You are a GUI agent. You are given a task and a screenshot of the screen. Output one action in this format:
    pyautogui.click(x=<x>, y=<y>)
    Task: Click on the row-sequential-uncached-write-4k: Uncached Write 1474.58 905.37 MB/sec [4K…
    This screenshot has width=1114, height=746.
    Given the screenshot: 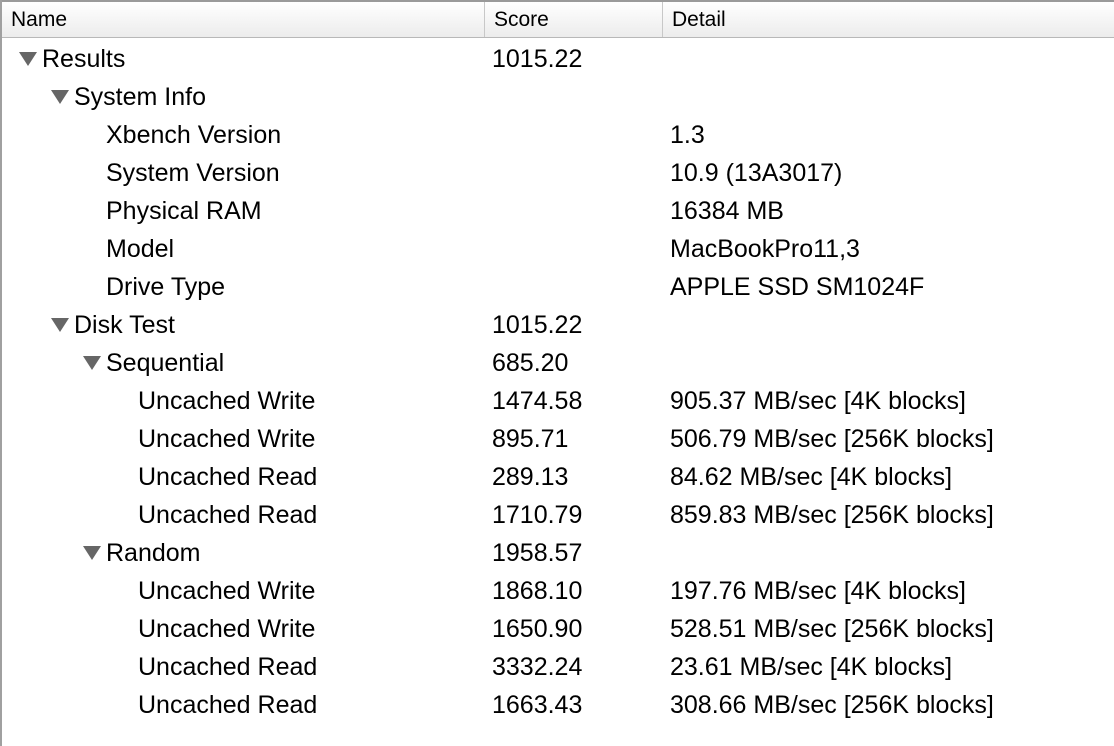 What is the action you would take?
    pyautogui.click(x=558, y=400)
    